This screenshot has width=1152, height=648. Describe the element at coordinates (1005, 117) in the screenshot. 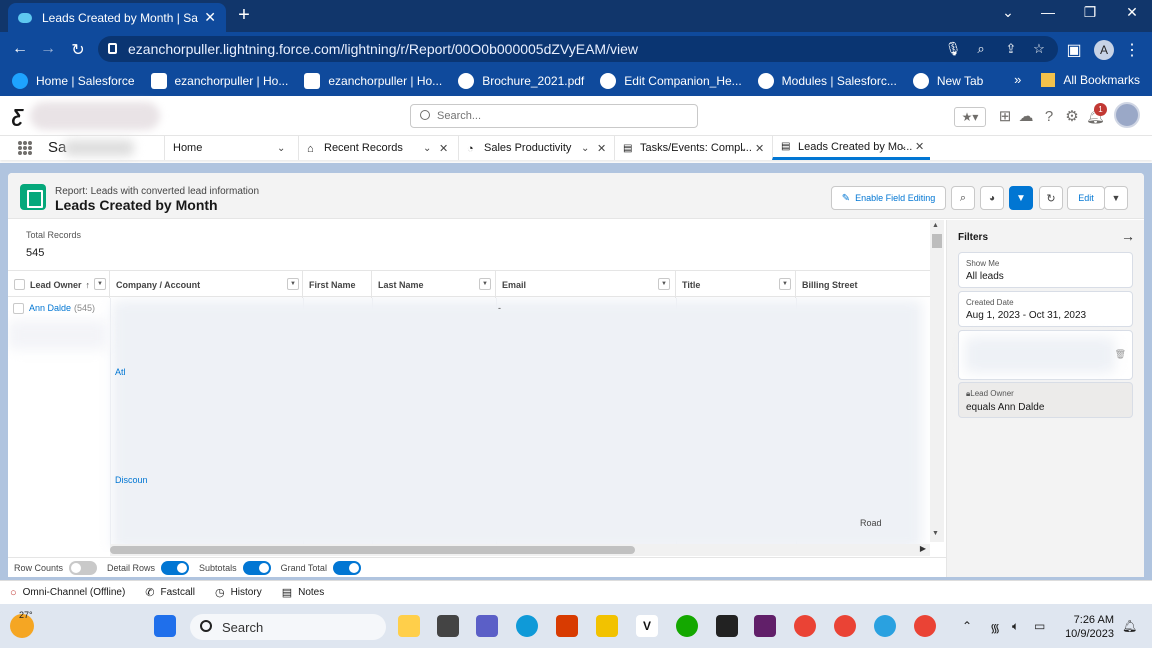

I see `global-actions-plus-icon: ⊞` at that location.